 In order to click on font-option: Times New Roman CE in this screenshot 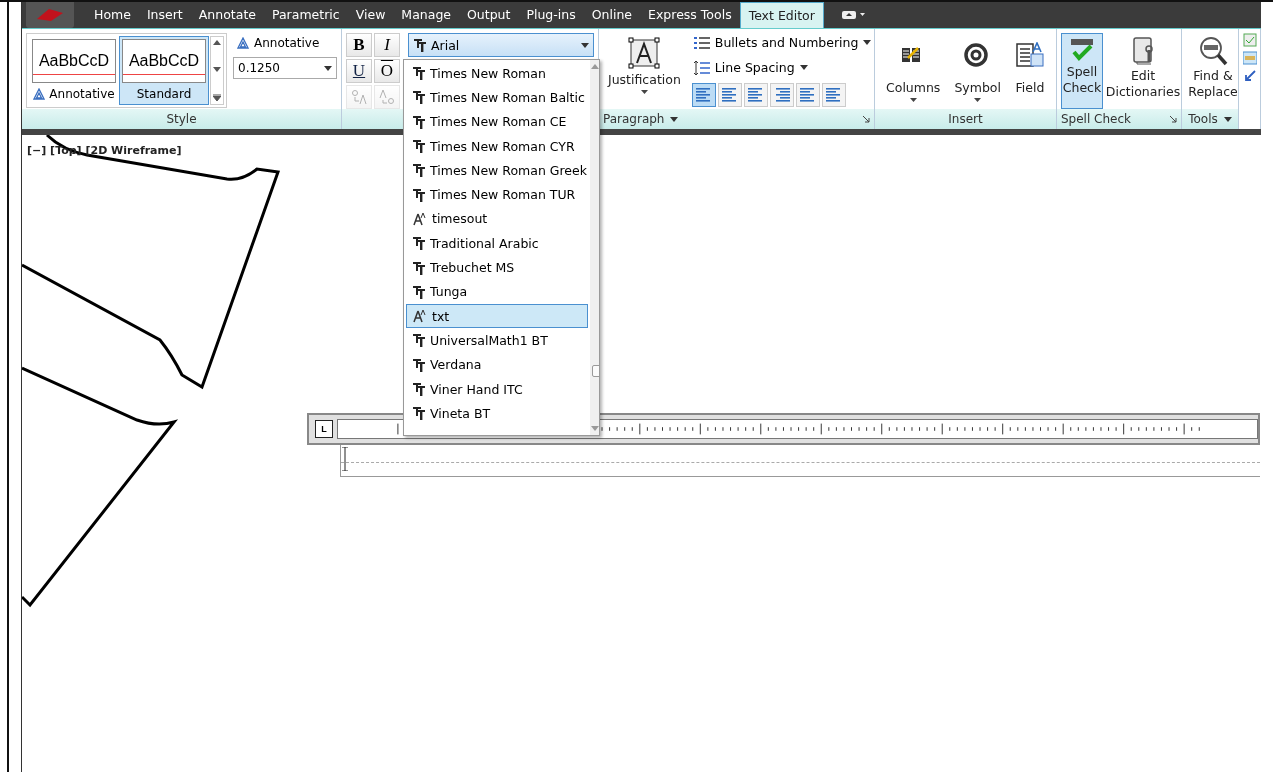, I will do `click(497, 121)`.